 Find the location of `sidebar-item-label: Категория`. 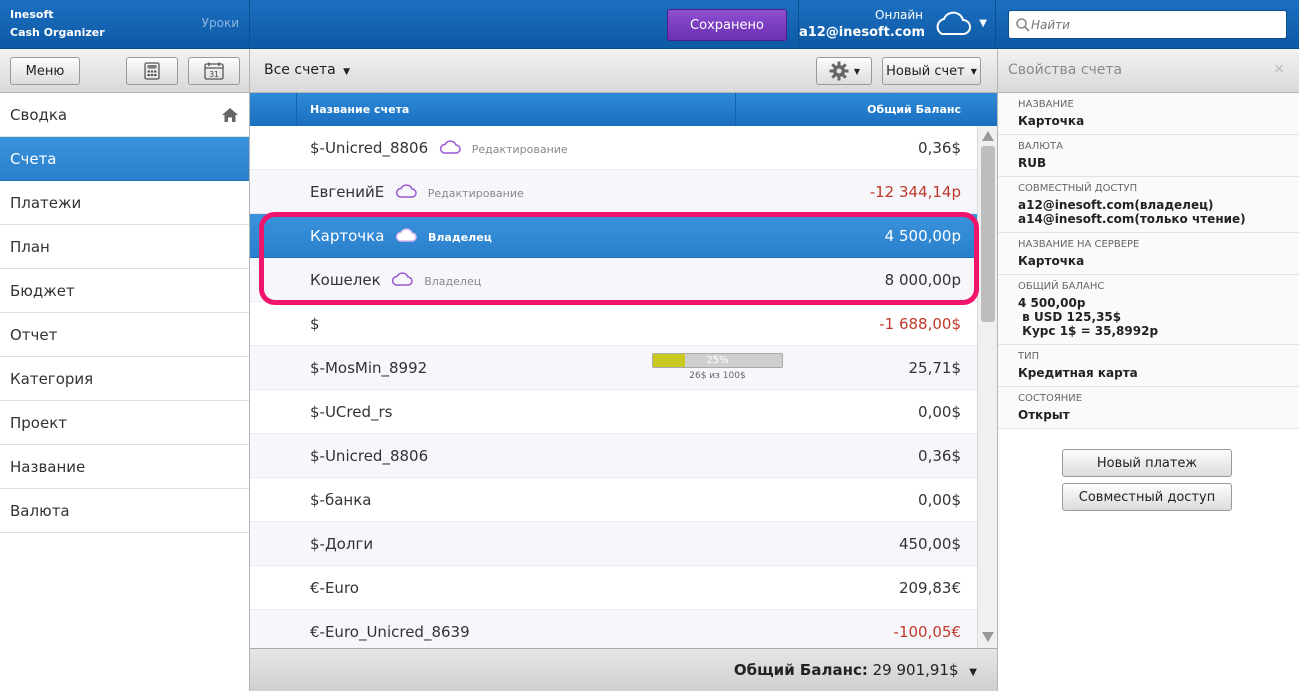

sidebar-item-label: Категория is located at coordinates (52, 379).